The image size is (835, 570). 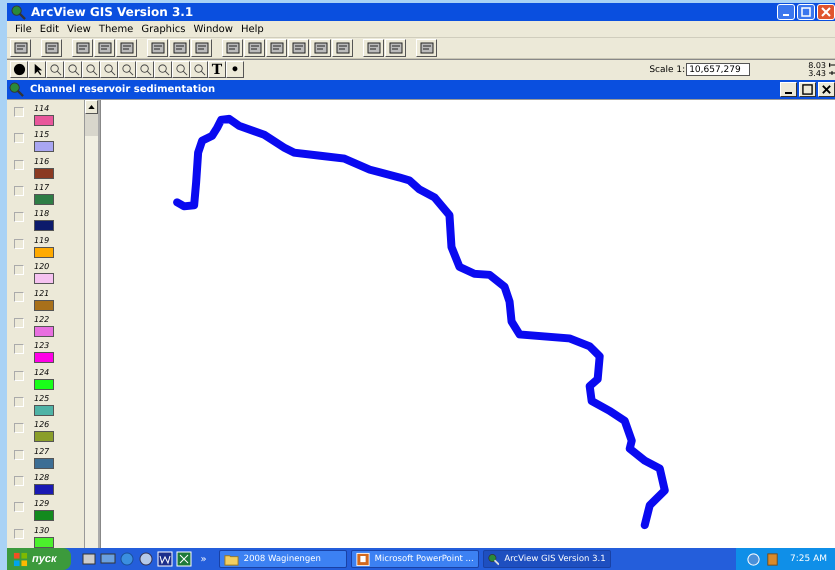 What do you see at coordinates (42, 319) in the screenshot?
I see `legend-label: 122` at bounding box center [42, 319].